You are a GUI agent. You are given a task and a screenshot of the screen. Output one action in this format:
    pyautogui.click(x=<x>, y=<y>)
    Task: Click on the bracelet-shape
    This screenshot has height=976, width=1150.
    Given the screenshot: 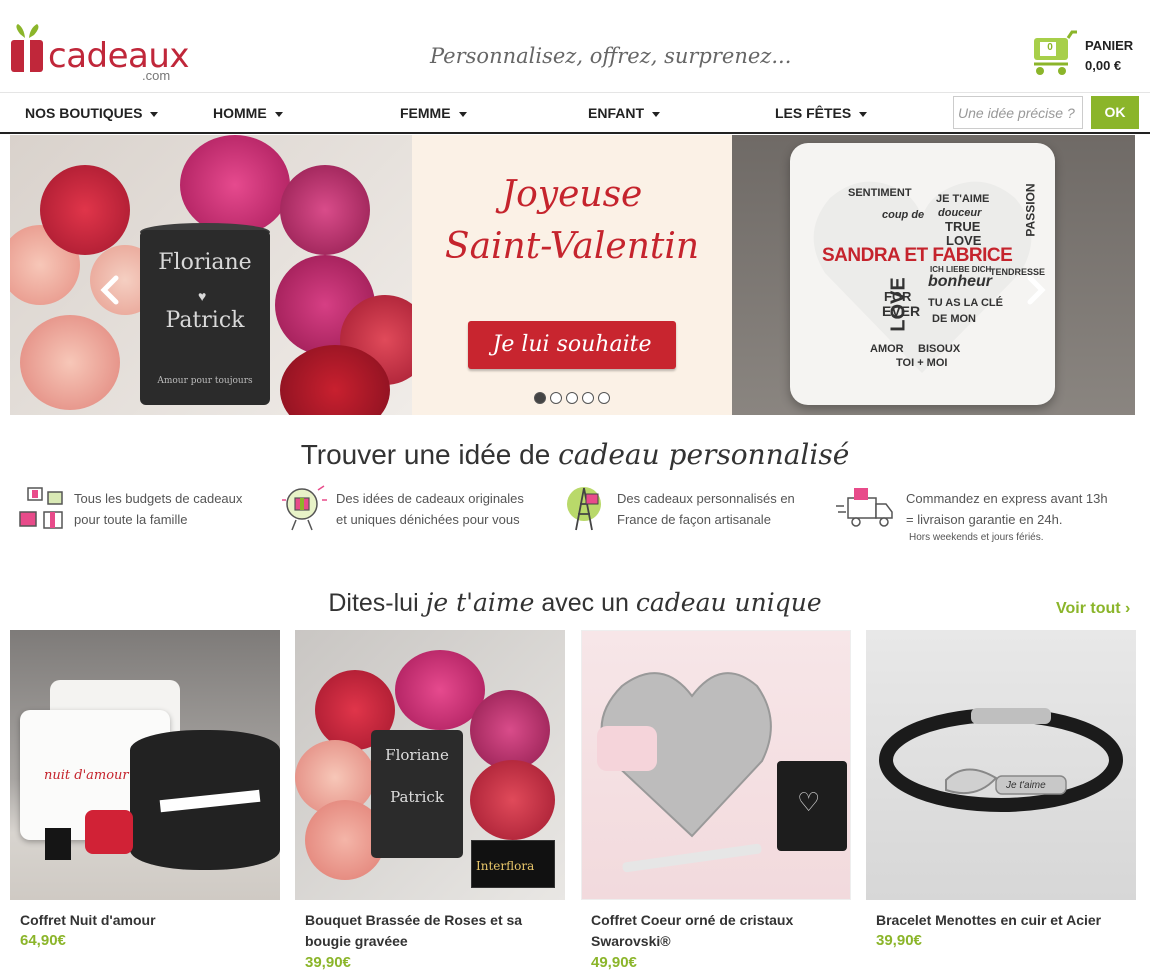 What is the action you would take?
    pyautogui.click(x=1001, y=760)
    